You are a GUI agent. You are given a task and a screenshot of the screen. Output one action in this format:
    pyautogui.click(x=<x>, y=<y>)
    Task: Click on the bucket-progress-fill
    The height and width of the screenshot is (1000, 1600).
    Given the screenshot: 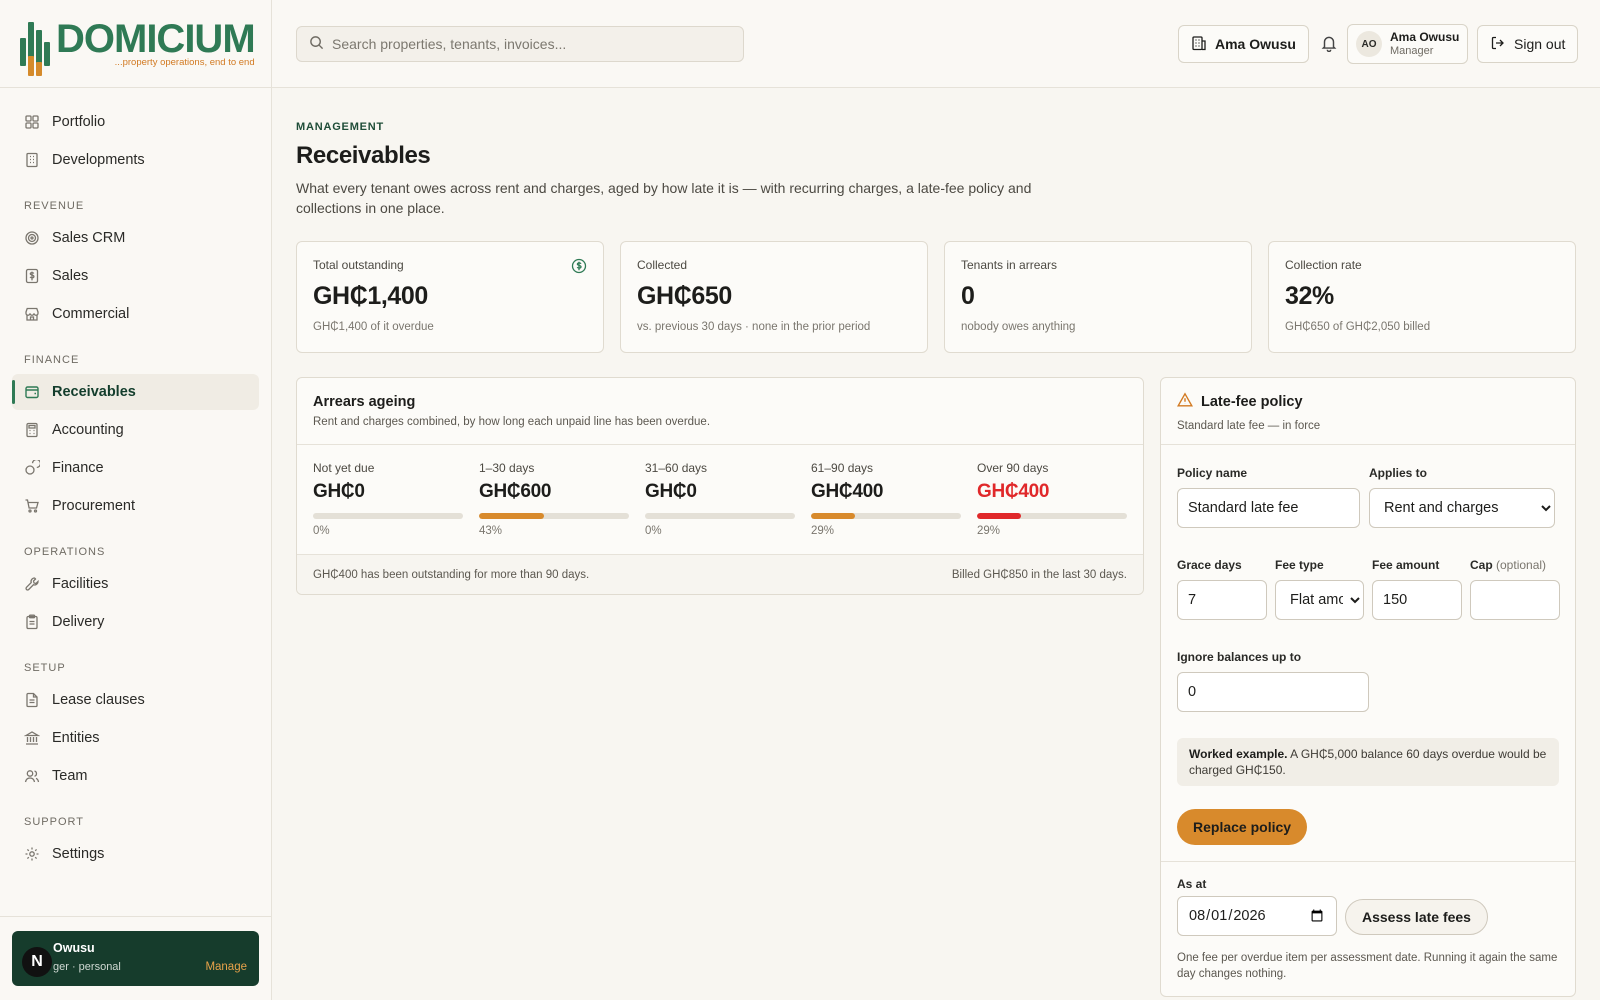 What is the action you would take?
    pyautogui.click(x=511, y=516)
    